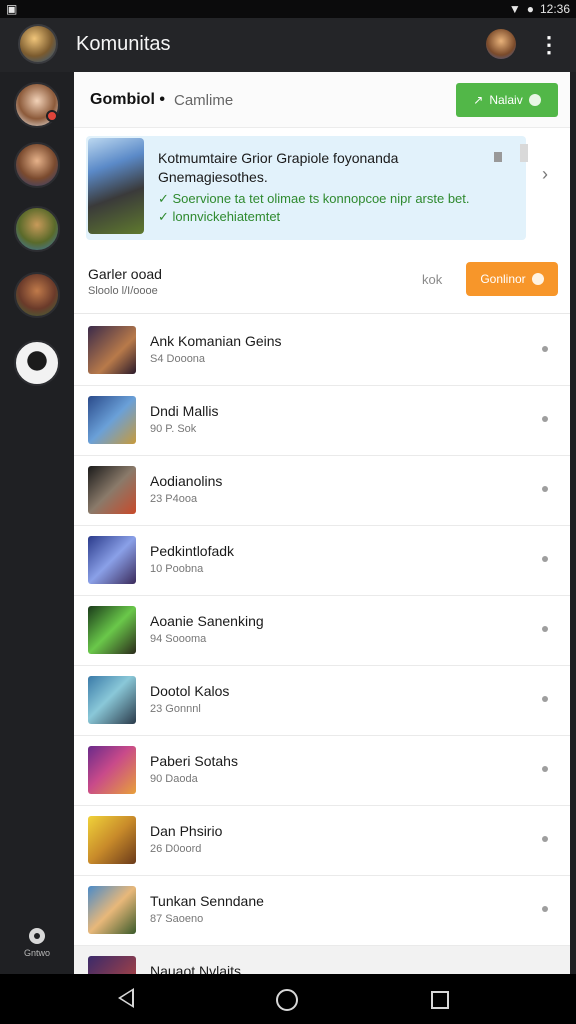 Image resolution: width=576 pixels, height=1024 pixels. What do you see at coordinates (322, 911) in the screenshot?
I see `list-item: Tunkan Senndane 87 Saoeno` at bounding box center [322, 911].